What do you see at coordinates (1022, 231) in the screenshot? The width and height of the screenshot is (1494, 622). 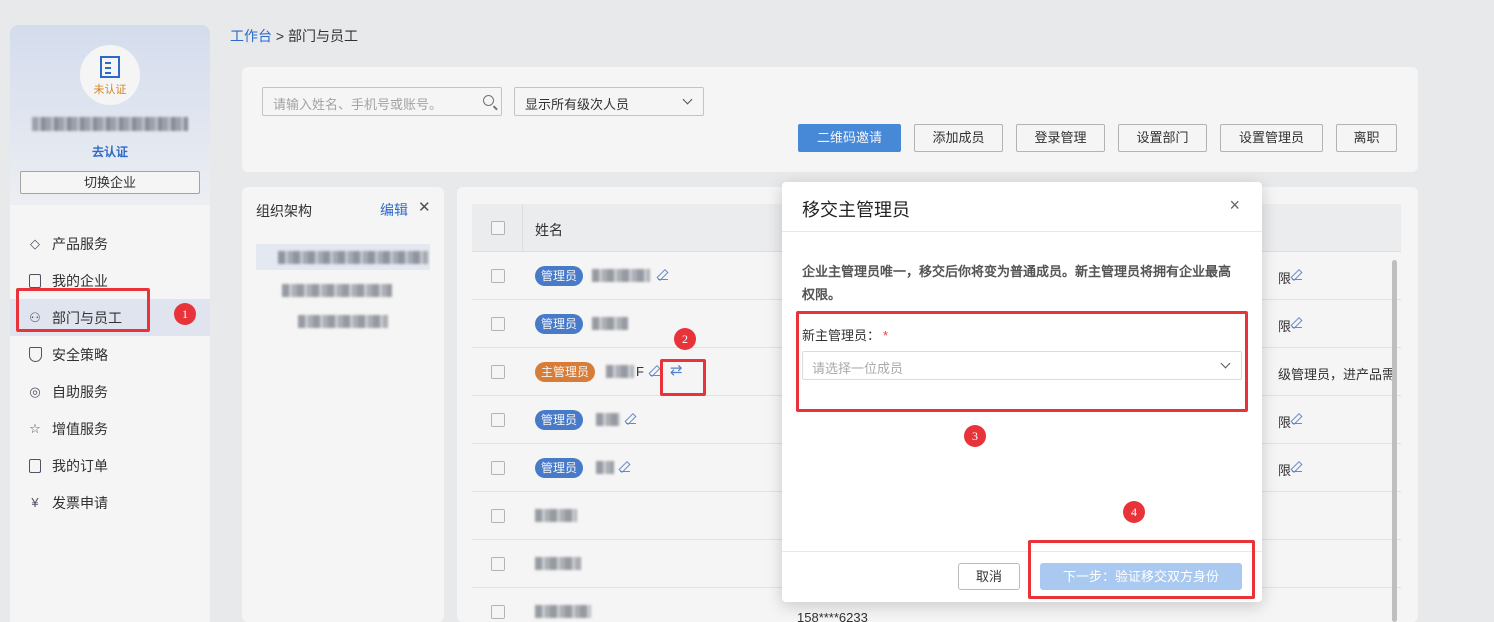 I see `divider` at bounding box center [1022, 231].